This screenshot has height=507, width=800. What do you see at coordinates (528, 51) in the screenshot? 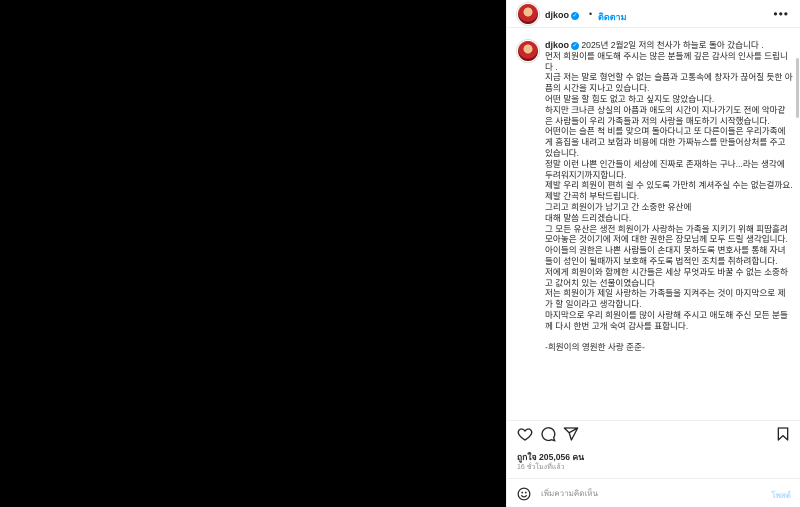
I see `caption-avatar` at bounding box center [528, 51].